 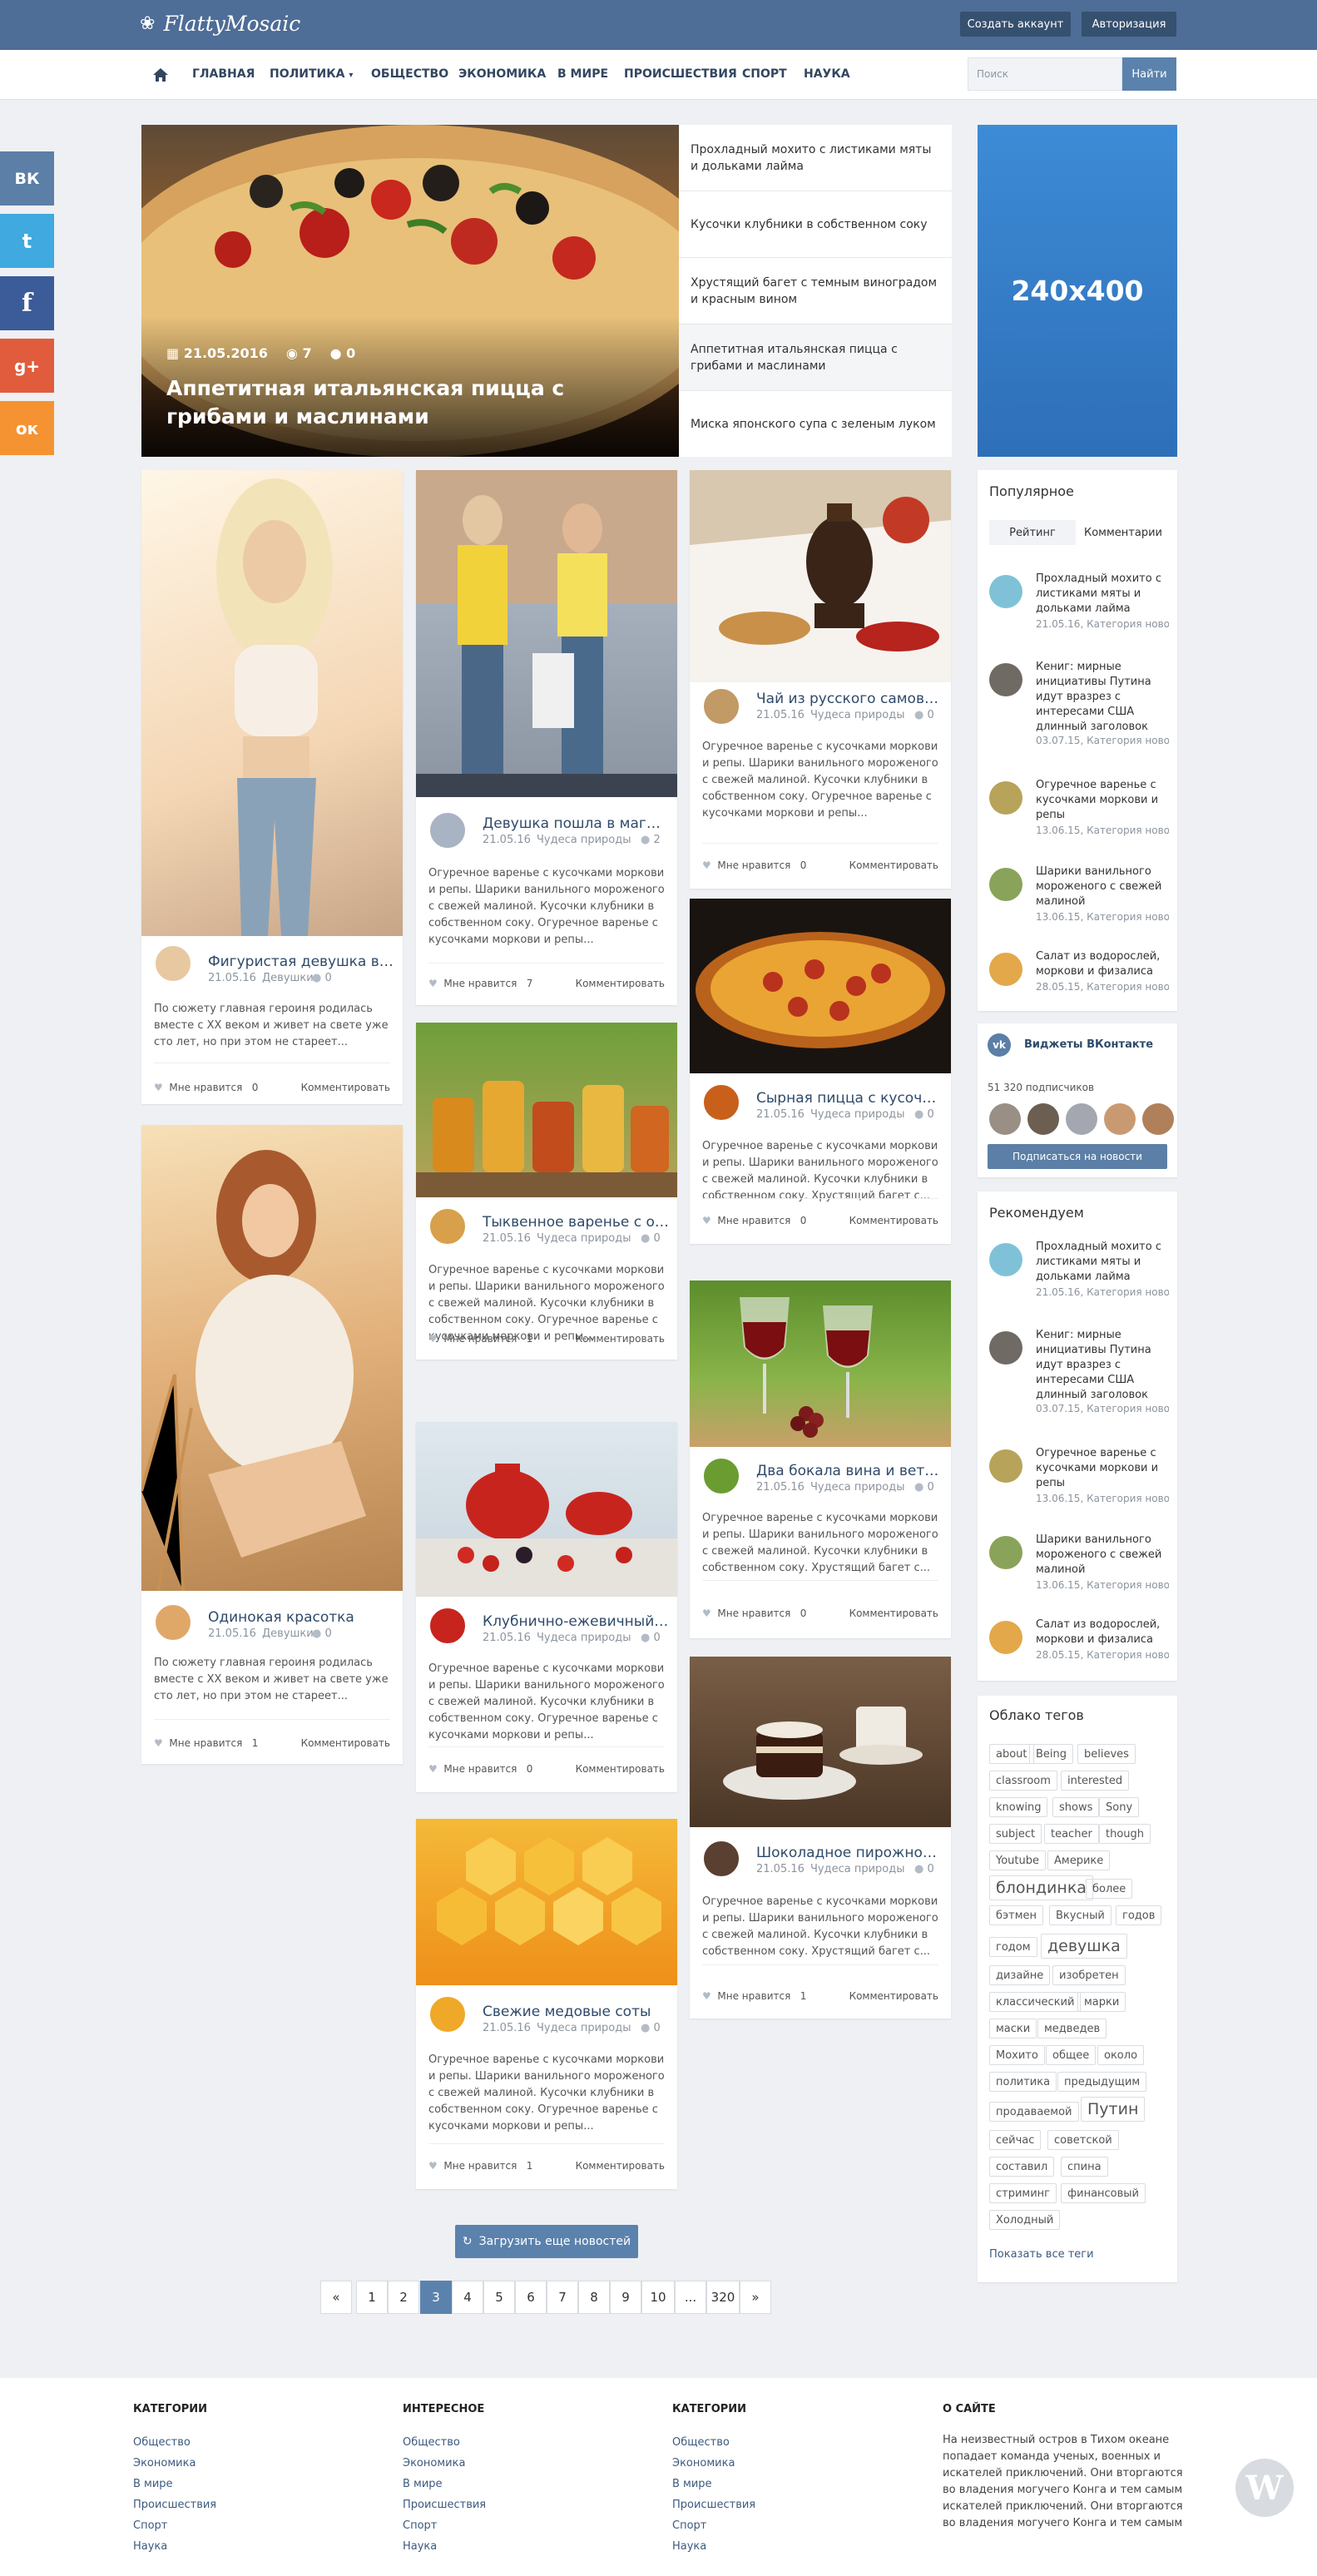 What do you see at coordinates (1109, 1889) in the screenshot?
I see `tag: более` at bounding box center [1109, 1889].